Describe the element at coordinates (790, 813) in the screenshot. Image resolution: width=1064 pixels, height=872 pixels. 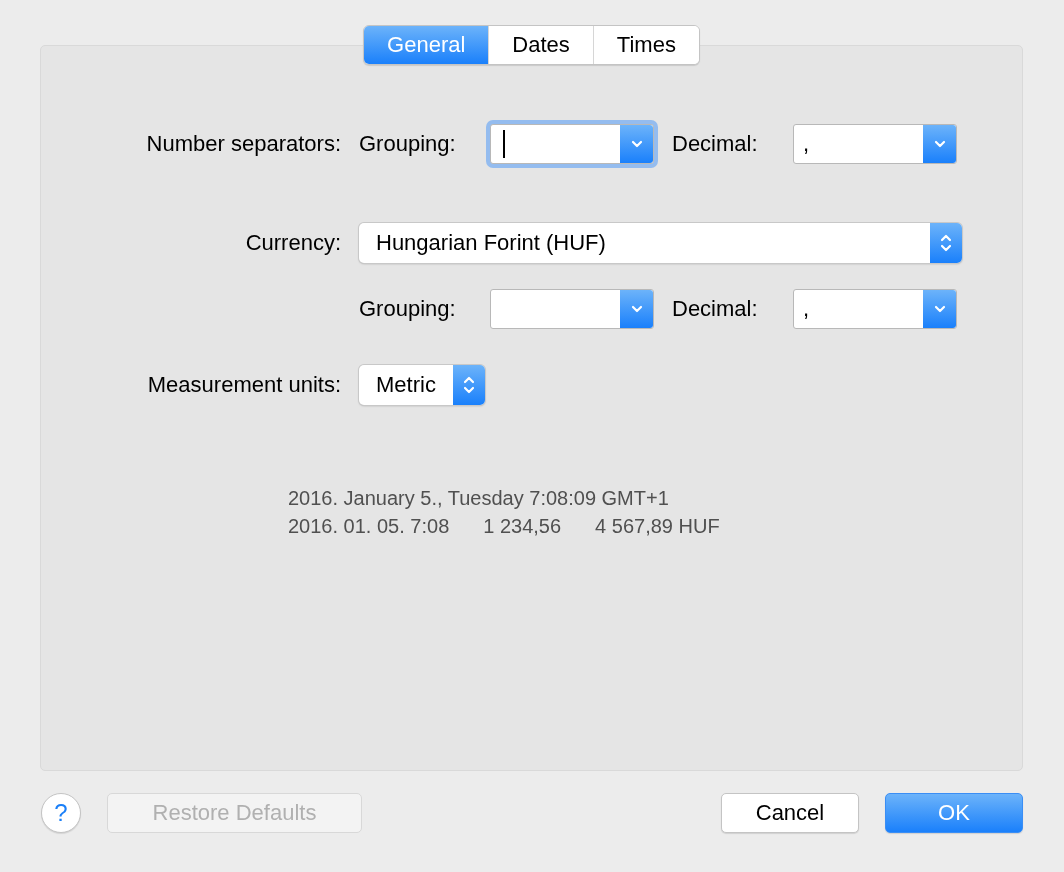
I see `cancel-button: Cancel` at that location.